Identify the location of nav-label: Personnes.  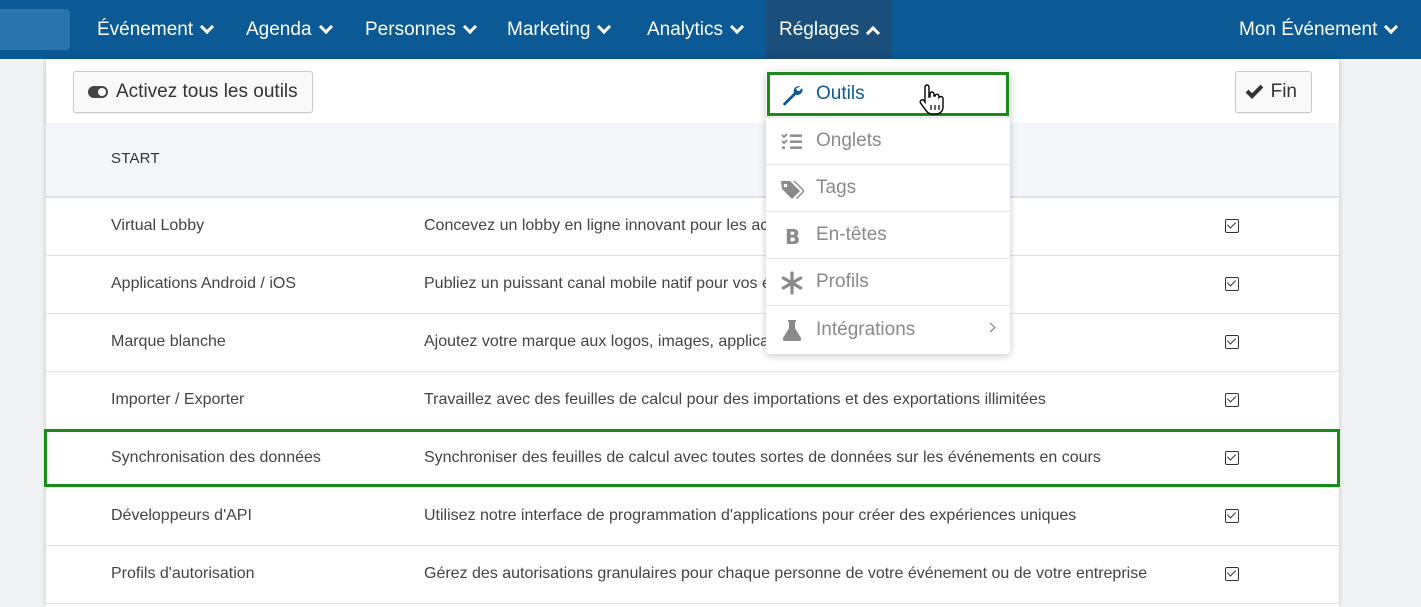
(410, 29).